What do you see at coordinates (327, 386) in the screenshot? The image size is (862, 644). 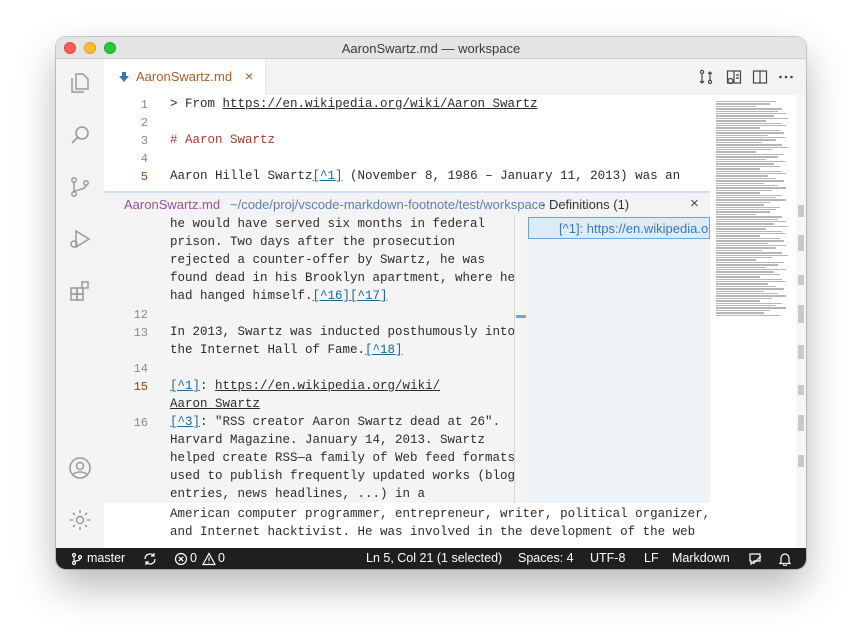 I see `url-link: https://en.wikipedia.org/wiki/` at bounding box center [327, 386].